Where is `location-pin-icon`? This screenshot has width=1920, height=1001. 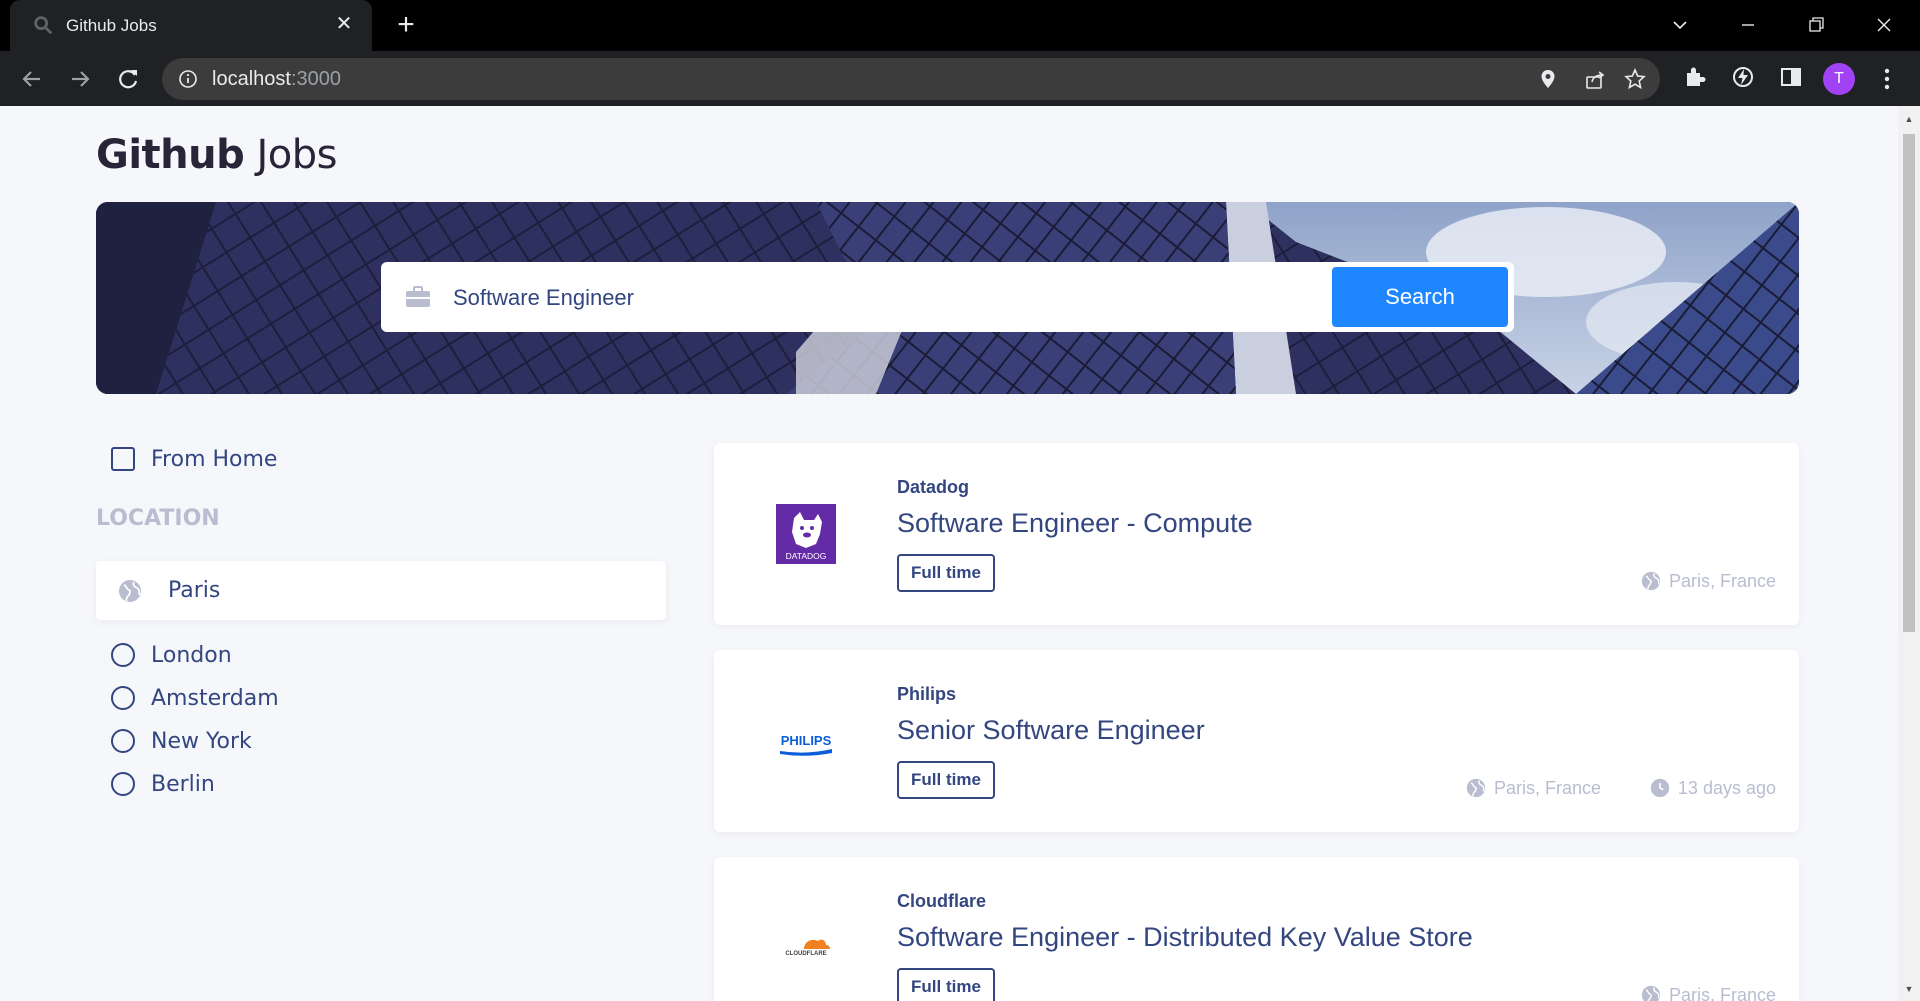
location-pin-icon is located at coordinates (1548, 79).